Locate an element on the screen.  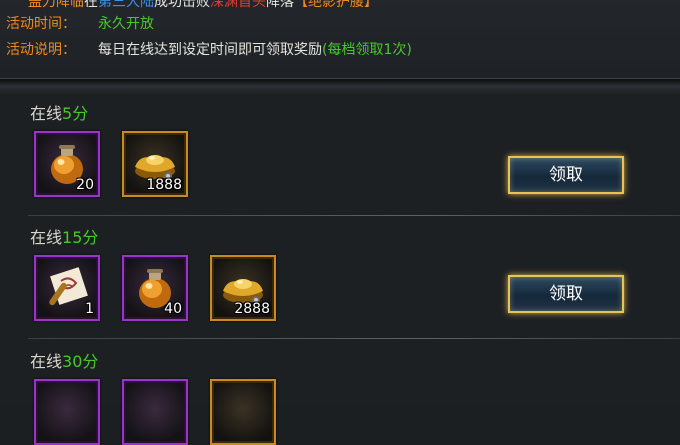
section-divider is located at coordinates (340, 87).